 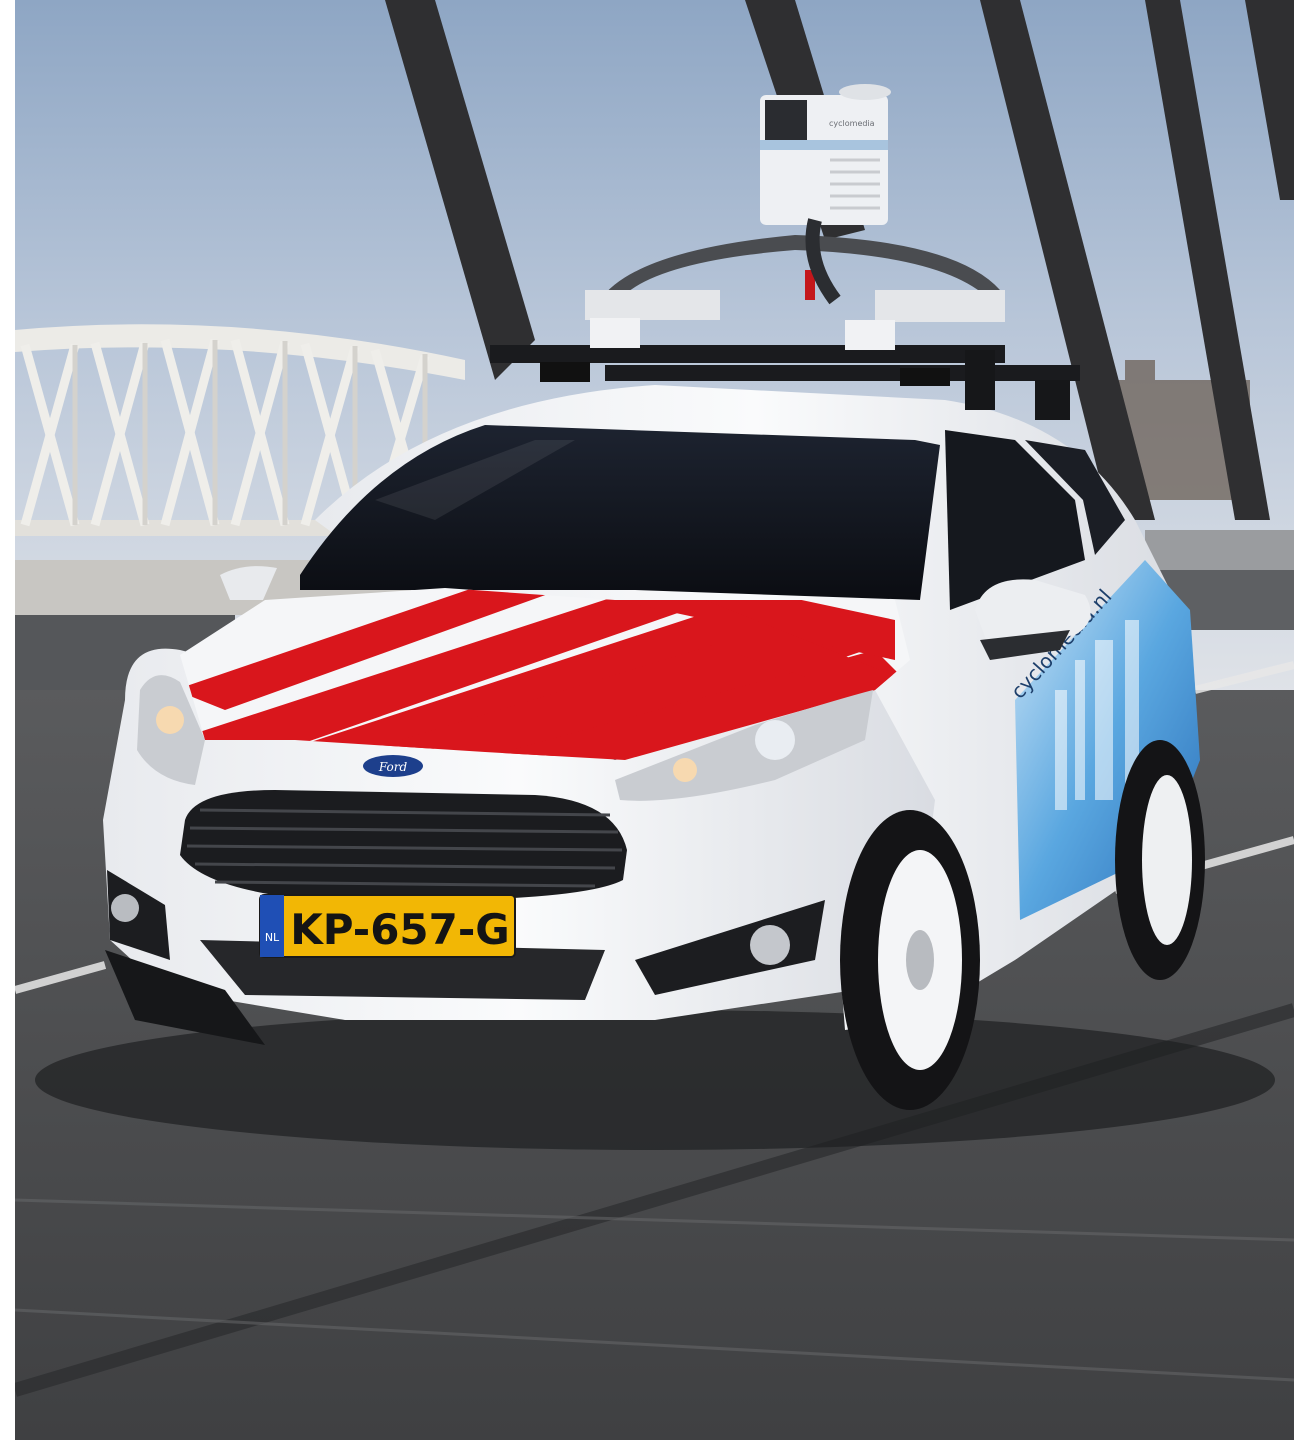 I want to click on license-plate: NL KP-657-G, so click(x=387, y=926).